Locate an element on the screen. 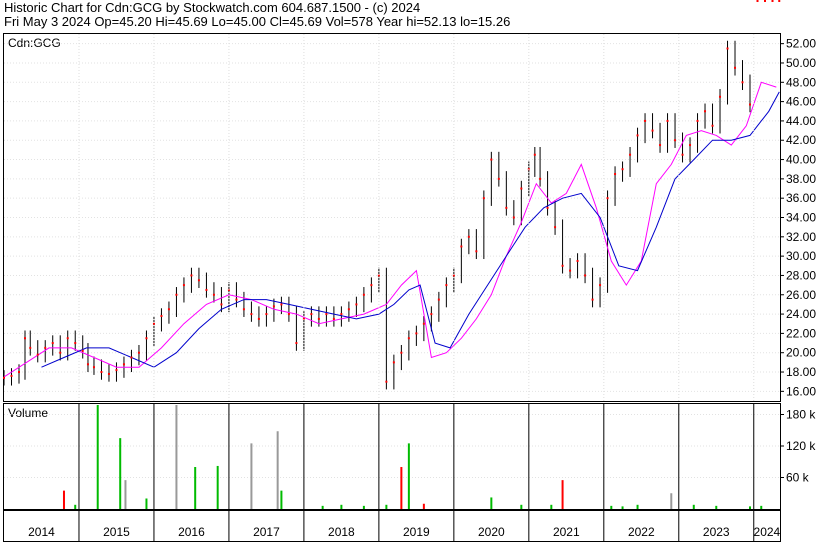 The height and width of the screenshot is (543, 830). symbol-label: Cdn:GCG is located at coordinates (34, 43).